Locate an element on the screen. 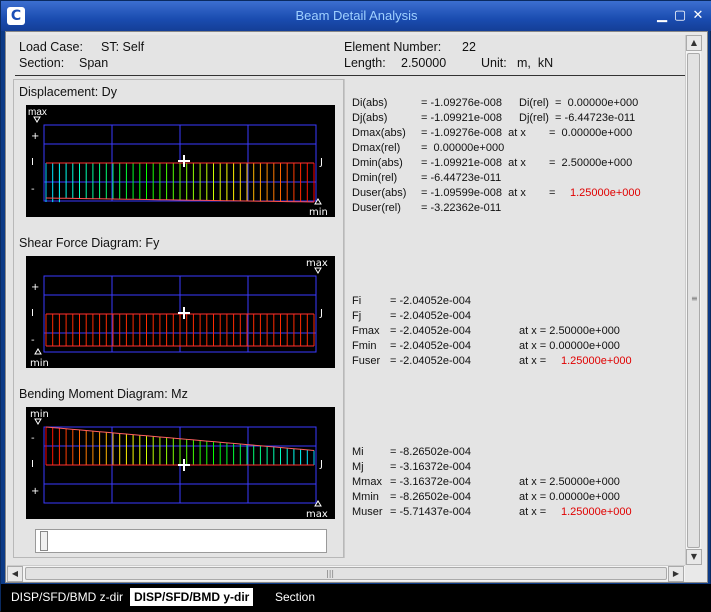 The height and width of the screenshot is (612, 711). muser-value: = -5.71437e-004 is located at coordinates (431, 512).